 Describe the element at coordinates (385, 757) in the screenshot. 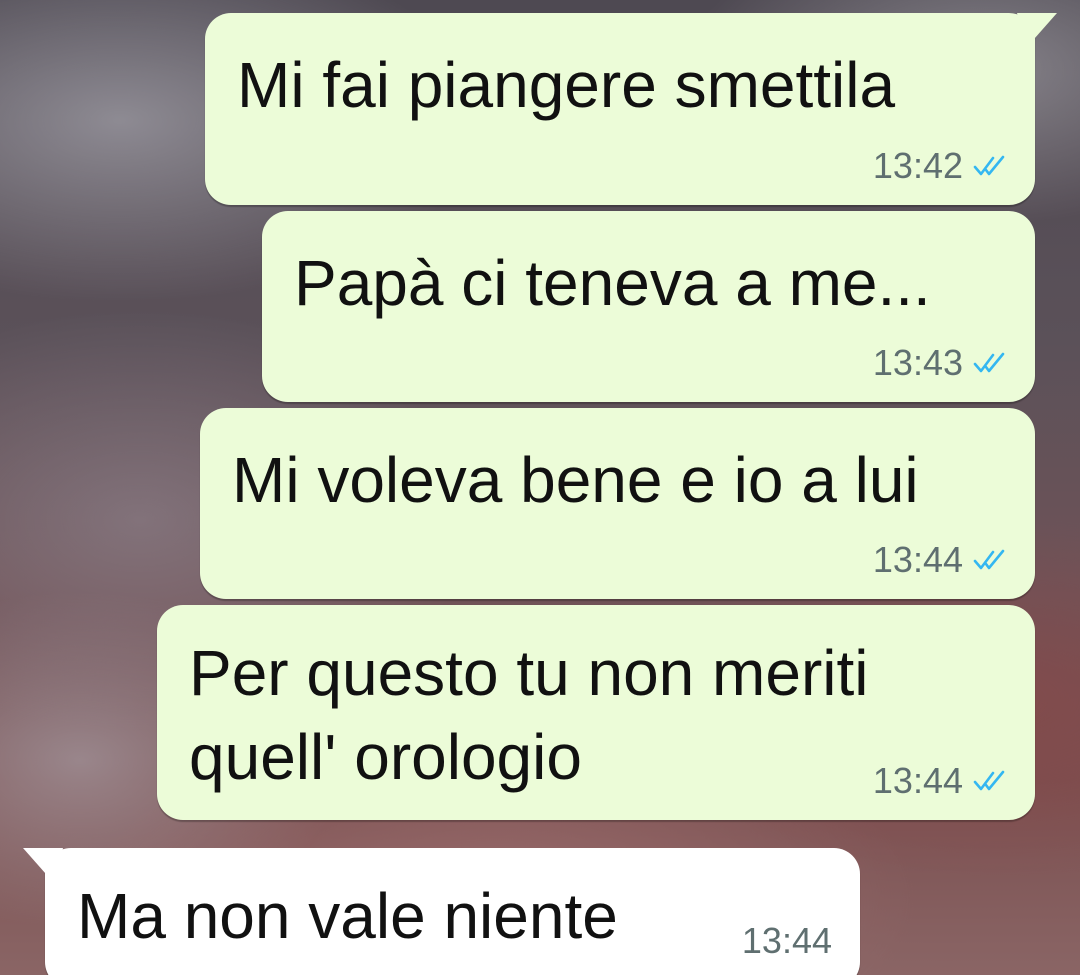

I see `message-text-line: quell' orologio` at that location.